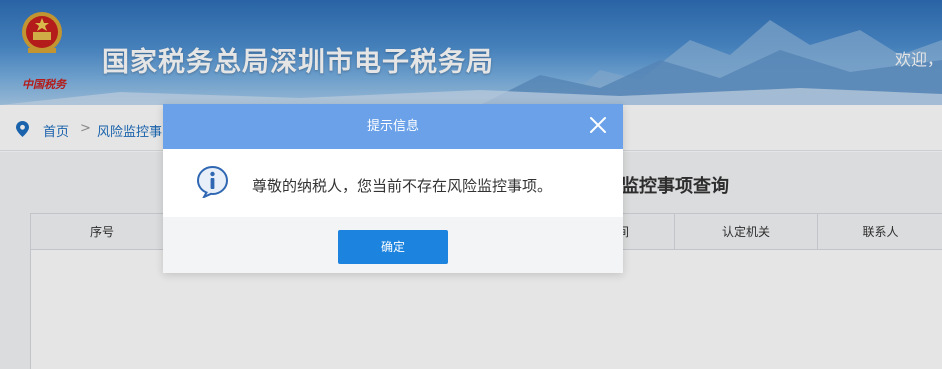 This screenshot has width=942, height=369. What do you see at coordinates (598, 125) in the screenshot?
I see `close-icon` at bounding box center [598, 125].